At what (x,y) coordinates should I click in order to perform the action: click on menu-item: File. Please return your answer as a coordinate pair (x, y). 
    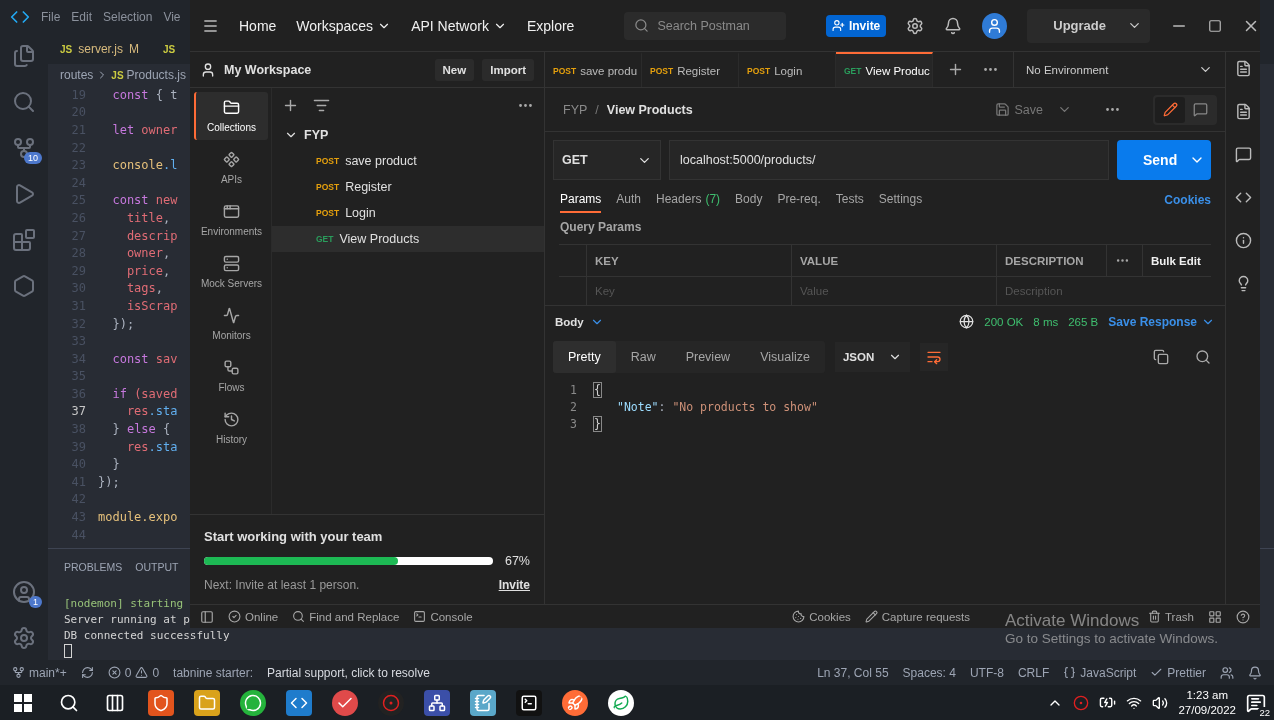
    Looking at the image, I should click on (51, 17).